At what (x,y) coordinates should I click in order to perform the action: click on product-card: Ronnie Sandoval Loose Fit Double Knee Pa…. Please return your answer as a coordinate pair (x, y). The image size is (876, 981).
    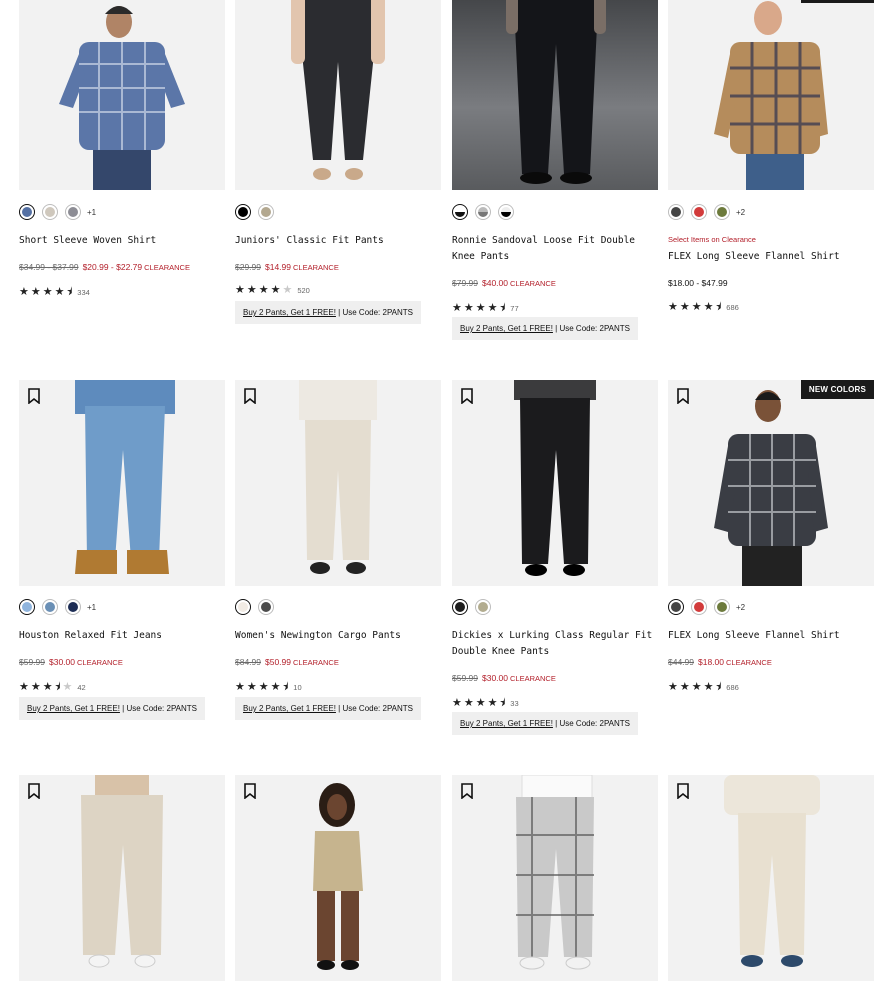
    Looking at the image, I should click on (555, 170).